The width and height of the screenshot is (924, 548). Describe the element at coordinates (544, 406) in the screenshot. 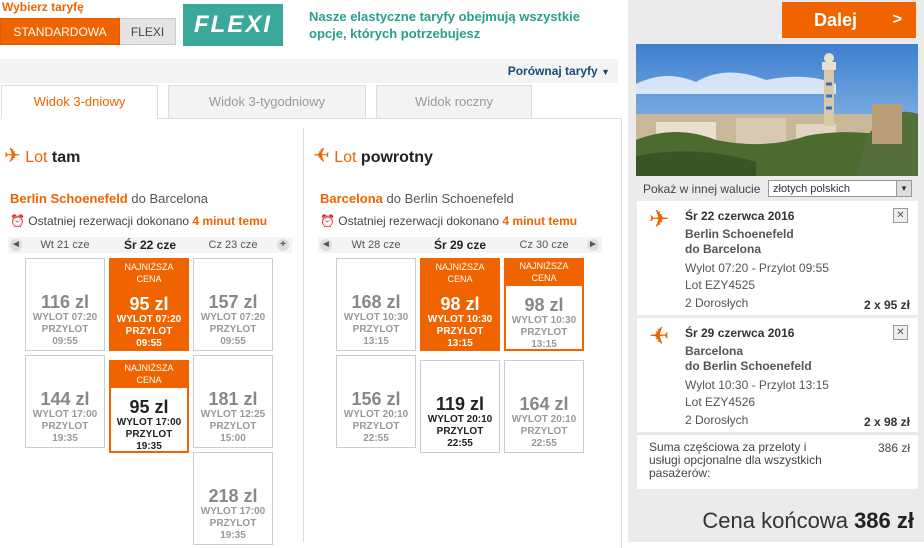

I see `fare-card: 164 zl WYLOT 20:10 PRZYLOT 22:55` at that location.